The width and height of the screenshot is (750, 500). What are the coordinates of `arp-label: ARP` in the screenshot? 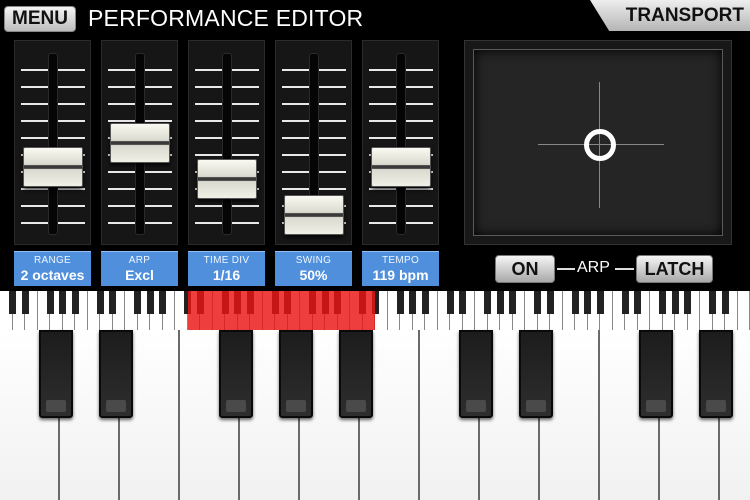 It's located at (593, 267).